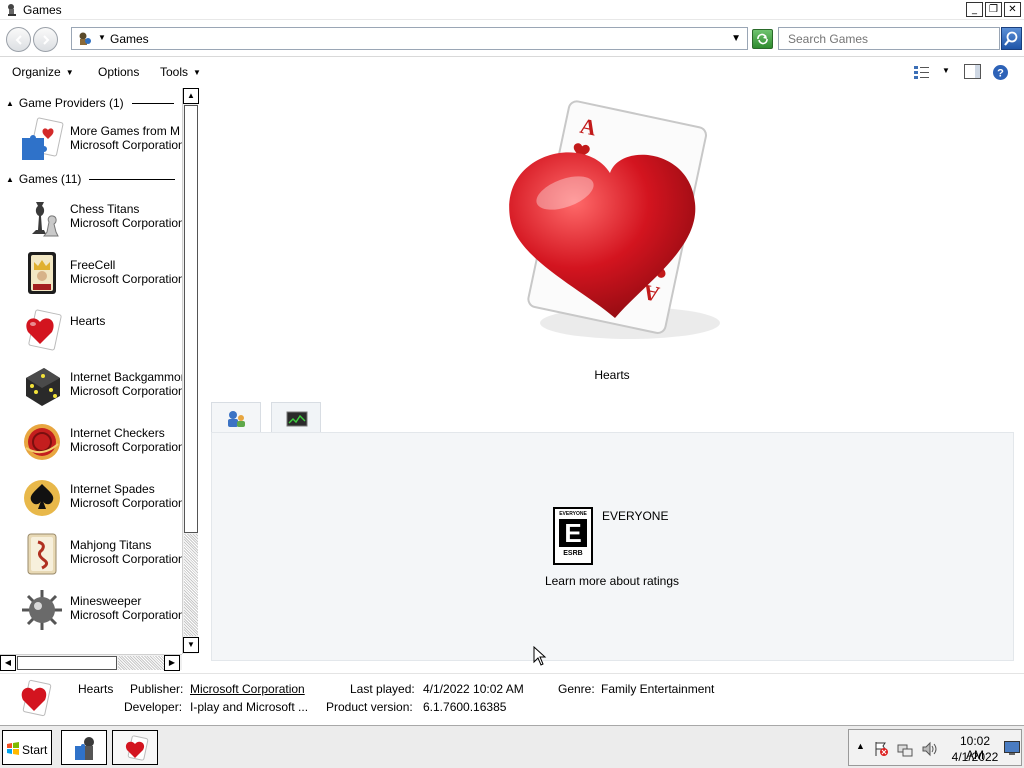 This screenshot has width=1024, height=768. Describe the element at coordinates (42, 9) in the screenshot. I see `window-title: Games` at that location.